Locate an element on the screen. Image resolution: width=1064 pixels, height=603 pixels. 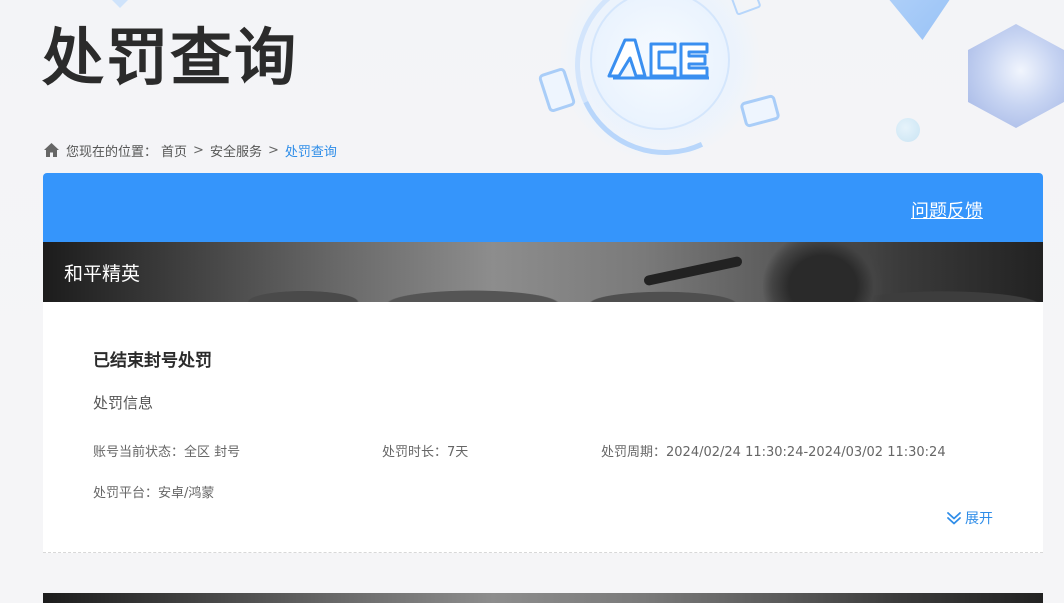
expand-label: 展开 is located at coordinates (979, 519).